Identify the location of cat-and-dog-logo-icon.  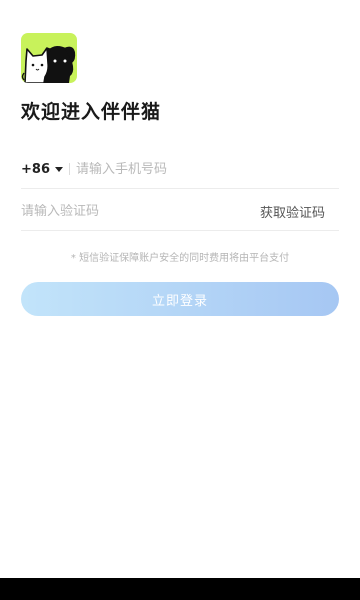
(48, 64).